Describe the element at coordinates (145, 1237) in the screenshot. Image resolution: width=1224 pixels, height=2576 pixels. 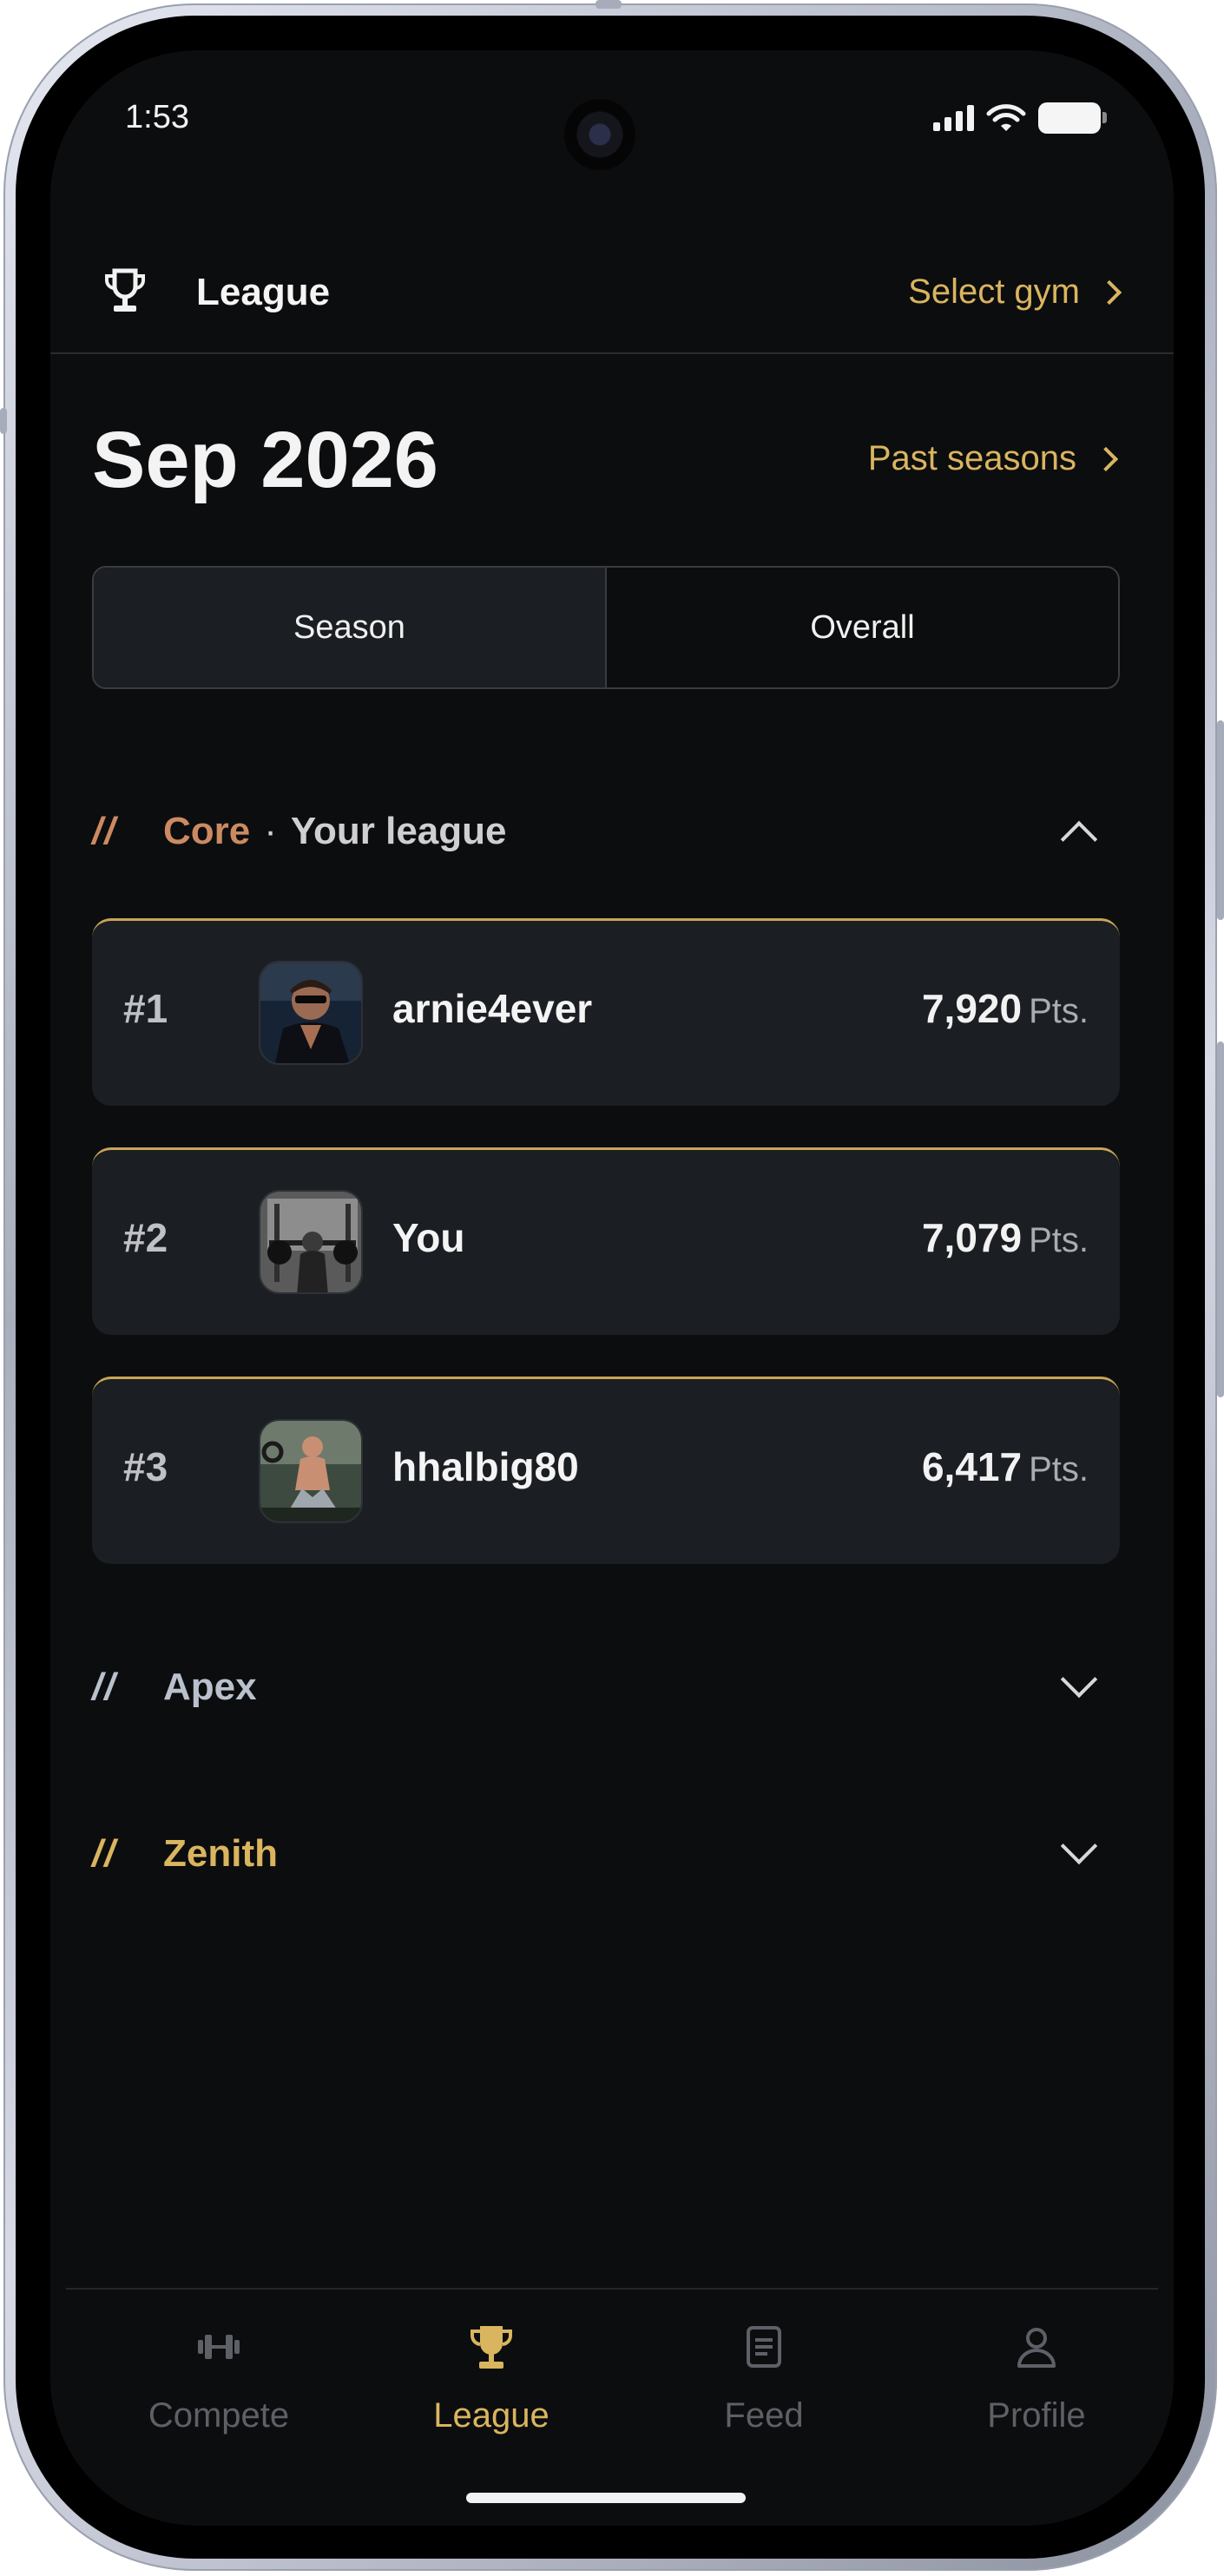
I see `rank-number: #2` at that location.